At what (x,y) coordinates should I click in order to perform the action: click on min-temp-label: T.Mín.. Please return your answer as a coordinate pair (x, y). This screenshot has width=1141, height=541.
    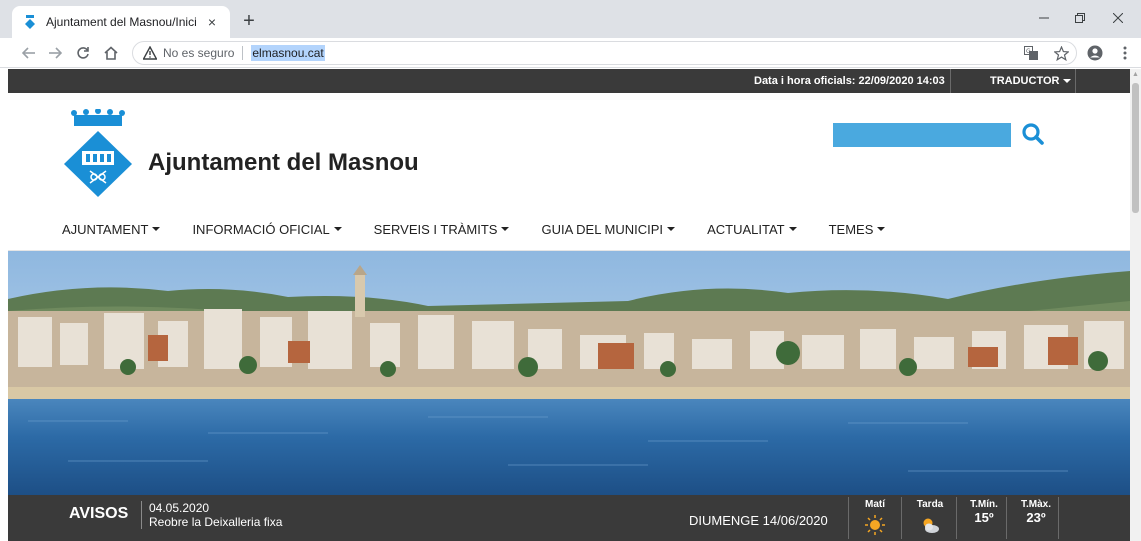
    Looking at the image, I should click on (984, 504).